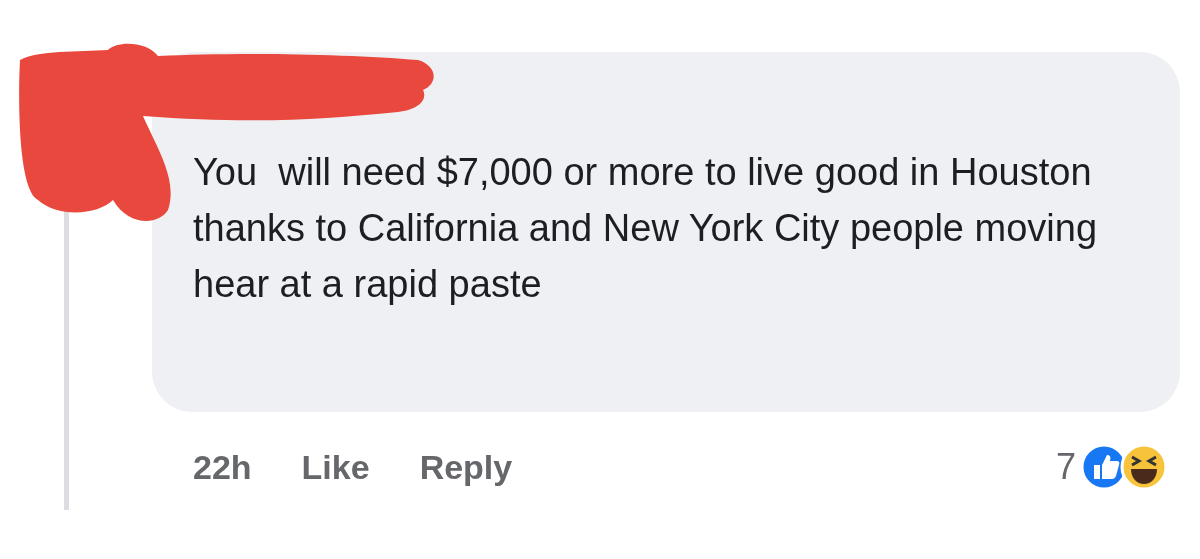 The image size is (1200, 559). I want to click on comment-action-link: Like, so click(335, 467).